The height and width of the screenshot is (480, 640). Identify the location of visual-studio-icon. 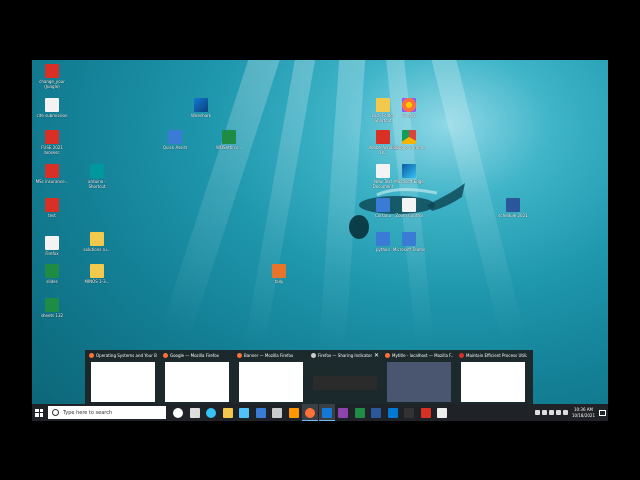
(343, 412).